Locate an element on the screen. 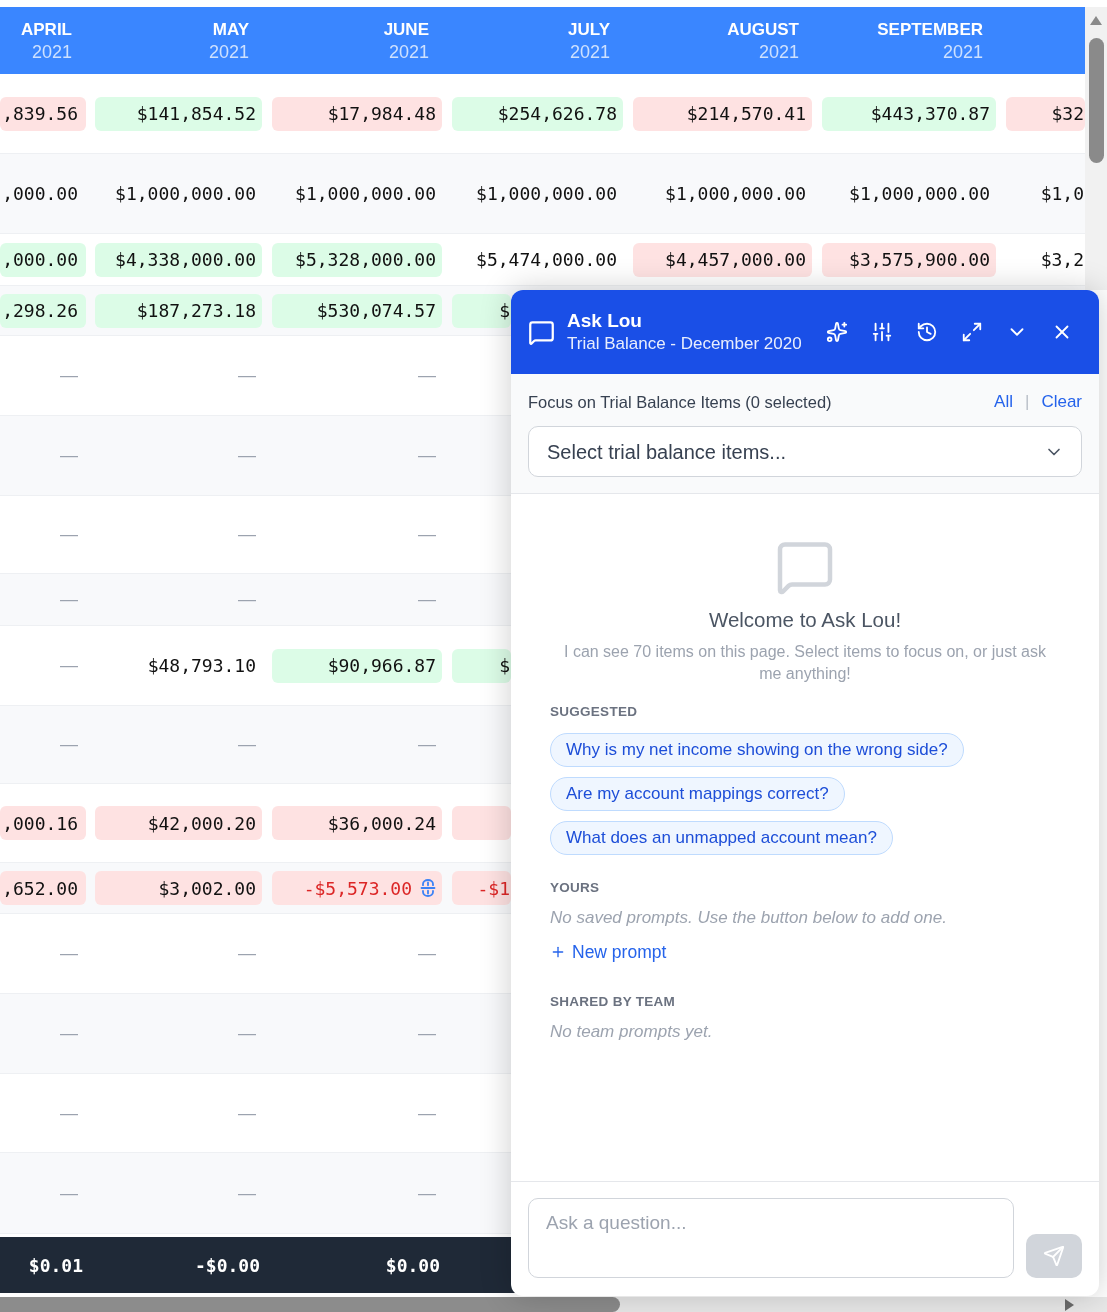 Image resolution: width=1107 pixels, height=1312 pixels. table-cell: $5,328,000.00 is located at coordinates (357, 259).